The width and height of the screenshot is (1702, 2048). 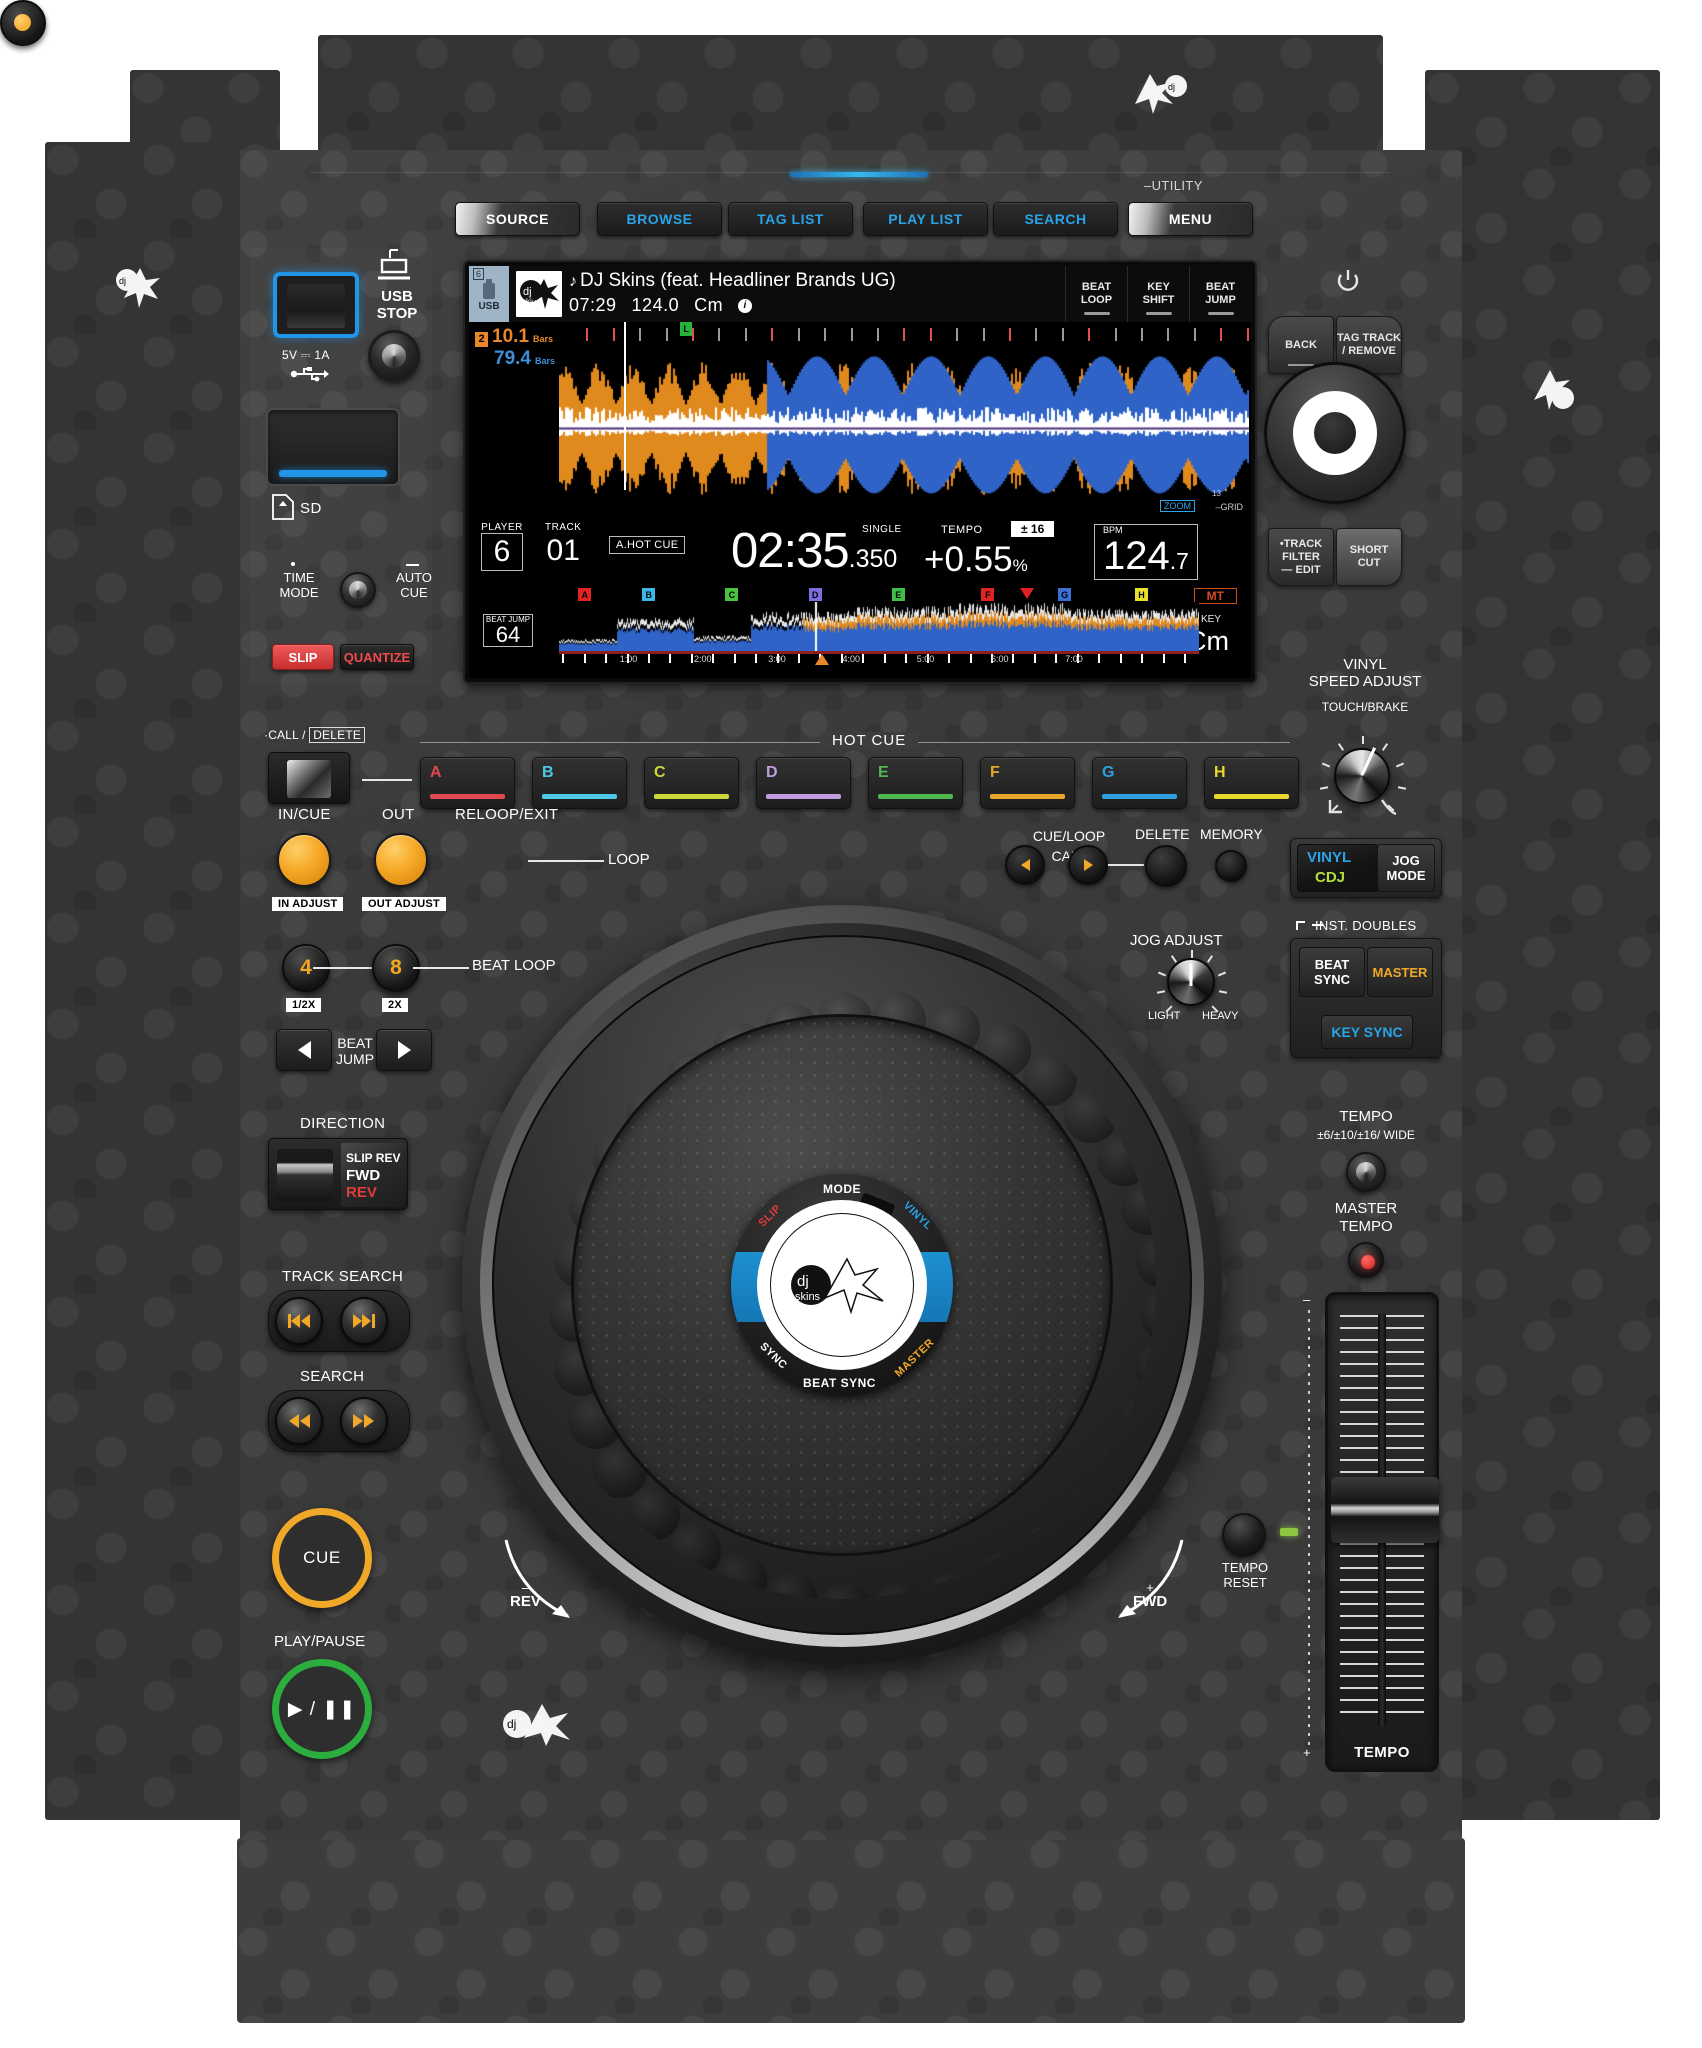 What do you see at coordinates (1158, 294) in the screenshot?
I see `key-shift-soft-button: KEY SHIFT` at bounding box center [1158, 294].